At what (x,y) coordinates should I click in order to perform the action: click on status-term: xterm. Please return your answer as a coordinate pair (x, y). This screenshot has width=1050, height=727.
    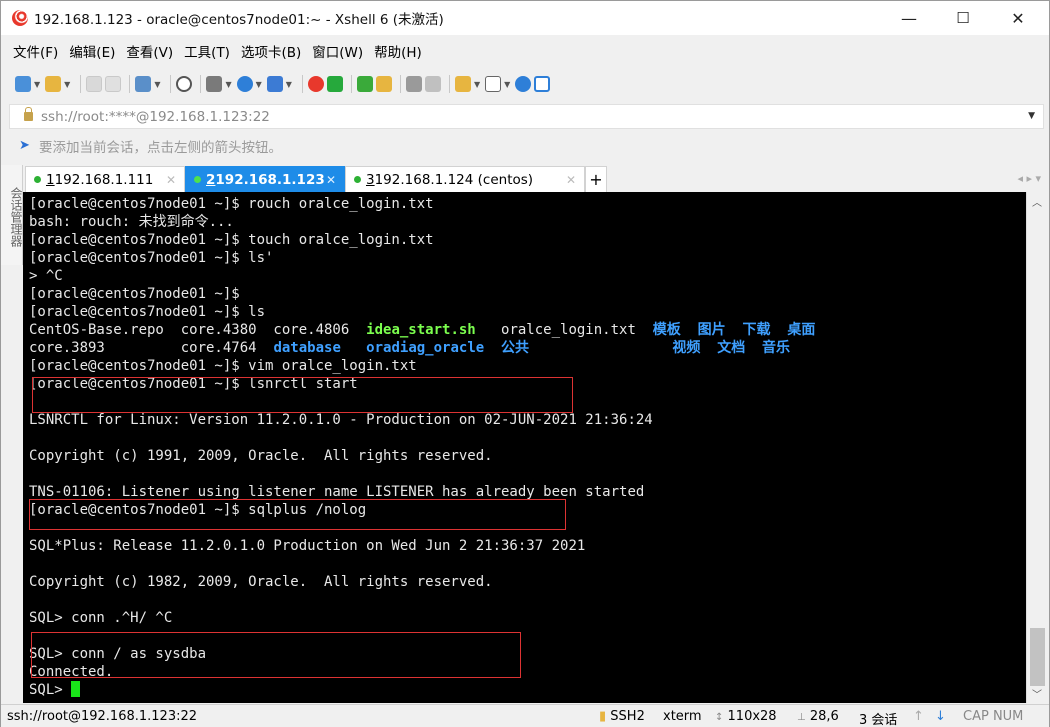
    Looking at the image, I should click on (682, 716).